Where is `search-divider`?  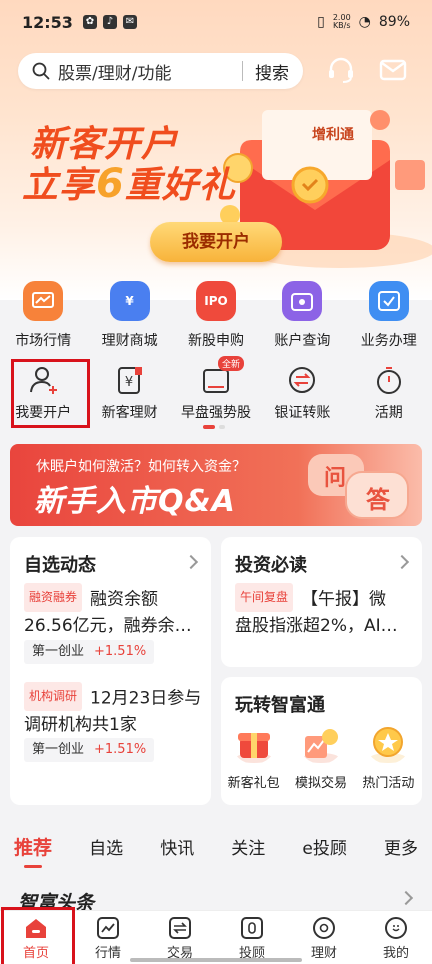
search-divider is located at coordinates (242, 71).